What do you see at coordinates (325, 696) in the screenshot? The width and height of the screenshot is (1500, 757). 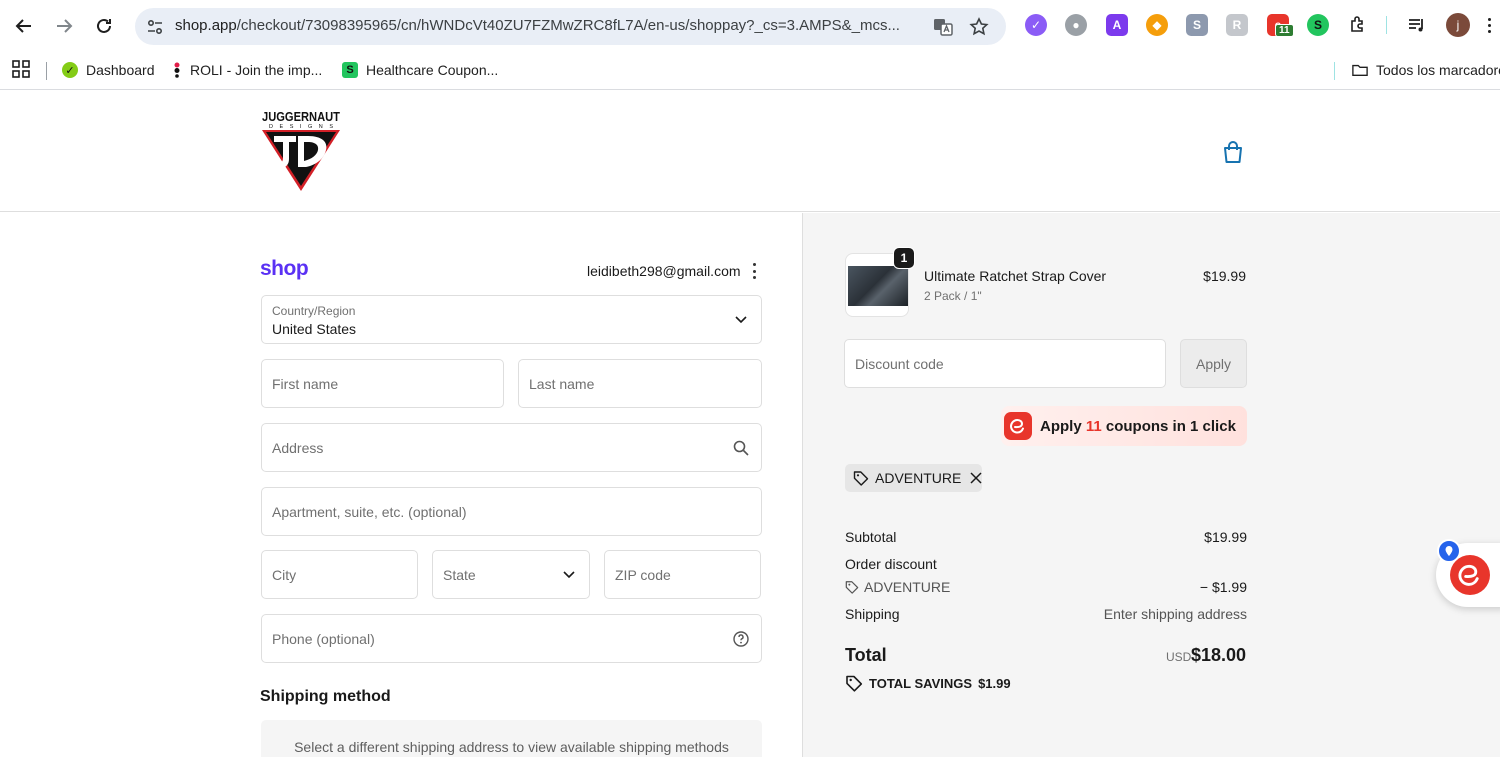 I see `shipping-method-title: Shipping method` at bounding box center [325, 696].